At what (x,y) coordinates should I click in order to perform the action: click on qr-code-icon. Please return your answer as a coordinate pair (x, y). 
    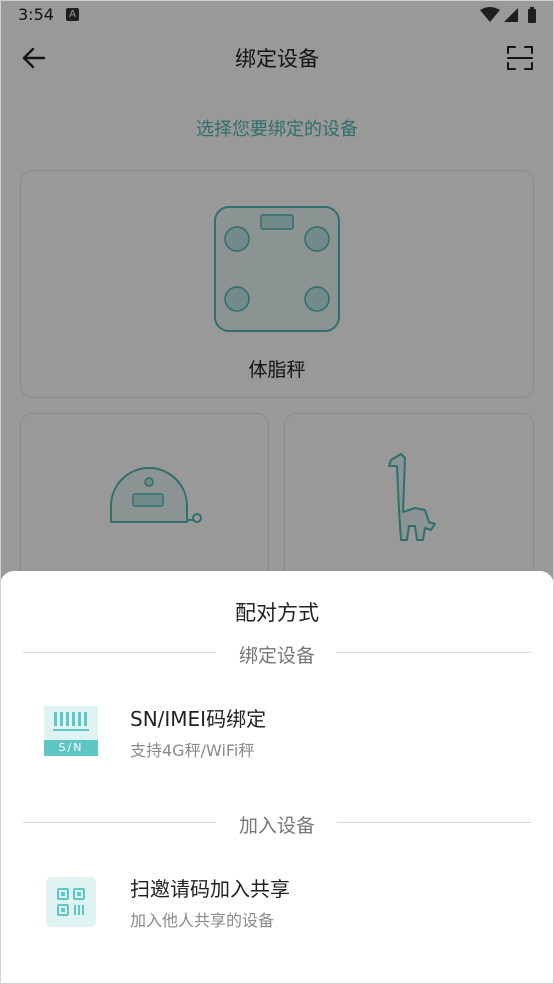
    Looking at the image, I should click on (71, 902).